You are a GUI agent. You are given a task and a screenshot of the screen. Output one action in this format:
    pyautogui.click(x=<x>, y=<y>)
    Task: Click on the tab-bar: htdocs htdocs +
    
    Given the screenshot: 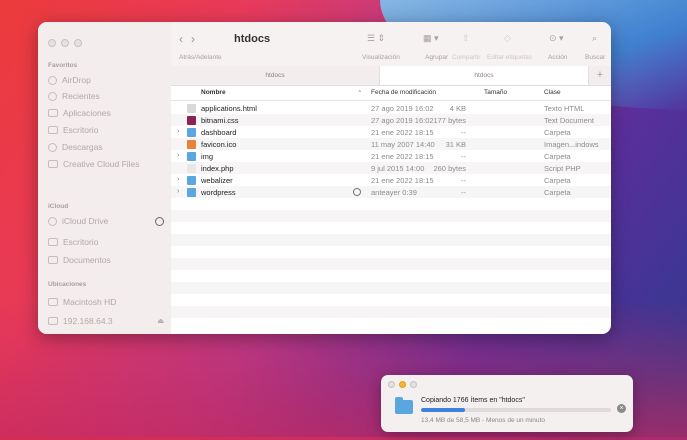 What is the action you would take?
    pyautogui.click(x=391, y=76)
    